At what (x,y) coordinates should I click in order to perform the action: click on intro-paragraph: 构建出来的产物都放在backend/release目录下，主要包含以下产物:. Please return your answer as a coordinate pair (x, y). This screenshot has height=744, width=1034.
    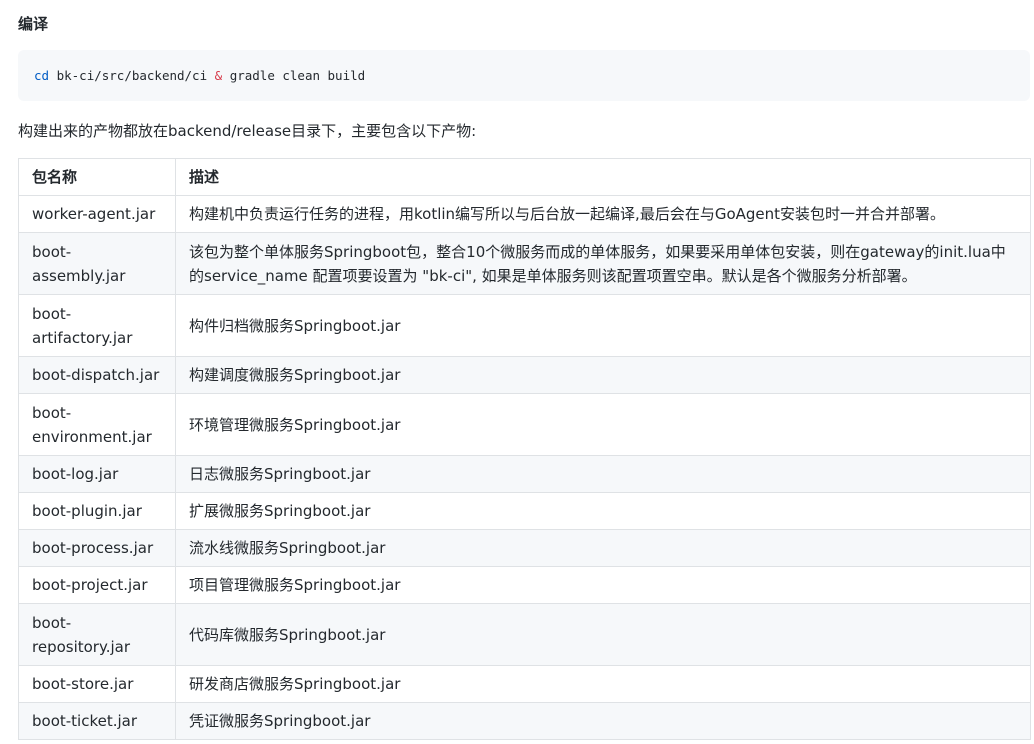
    Looking at the image, I should click on (247, 131).